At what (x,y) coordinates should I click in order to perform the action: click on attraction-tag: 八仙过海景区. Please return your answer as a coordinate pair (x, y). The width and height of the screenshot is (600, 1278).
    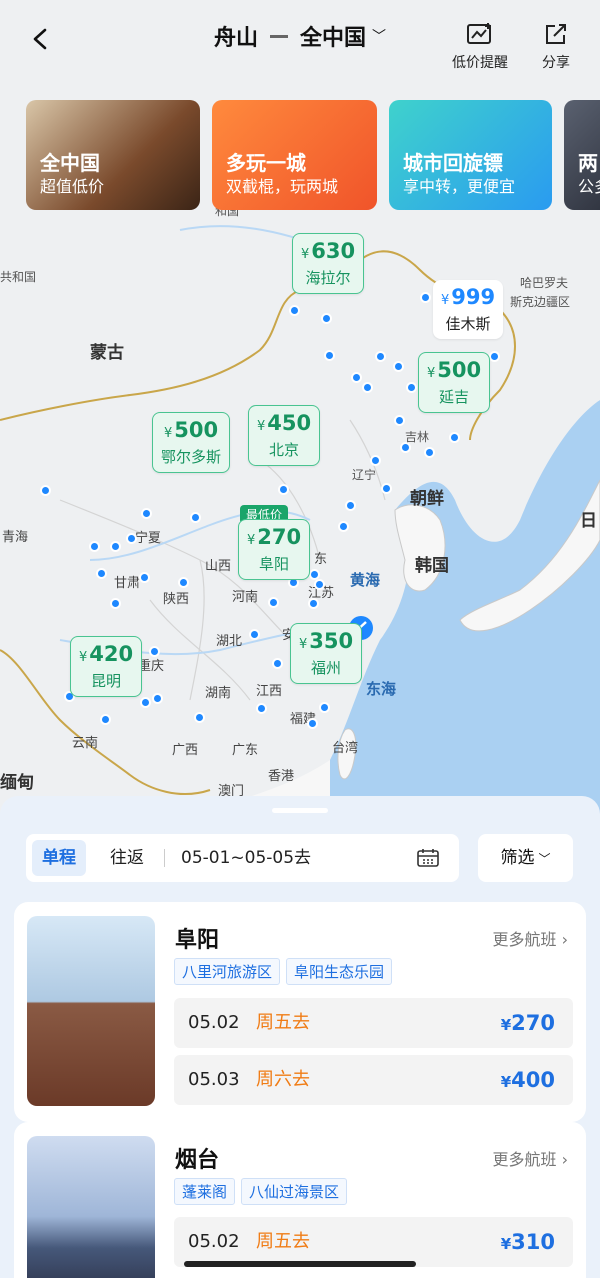
    Looking at the image, I should click on (294, 1191).